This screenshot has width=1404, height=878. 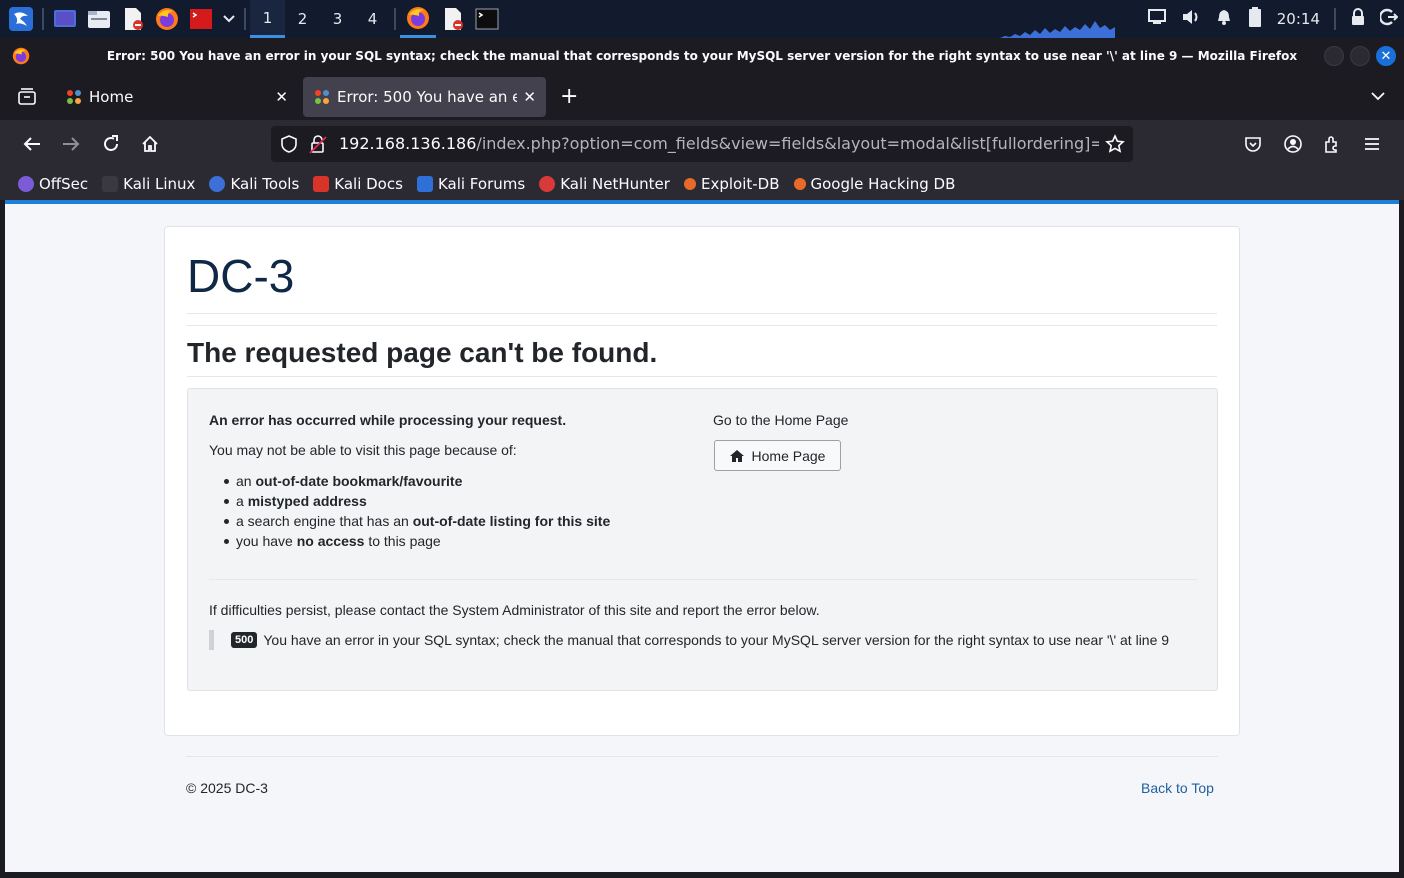 What do you see at coordinates (1388, 19) in the screenshot?
I see `logout-icon` at bounding box center [1388, 19].